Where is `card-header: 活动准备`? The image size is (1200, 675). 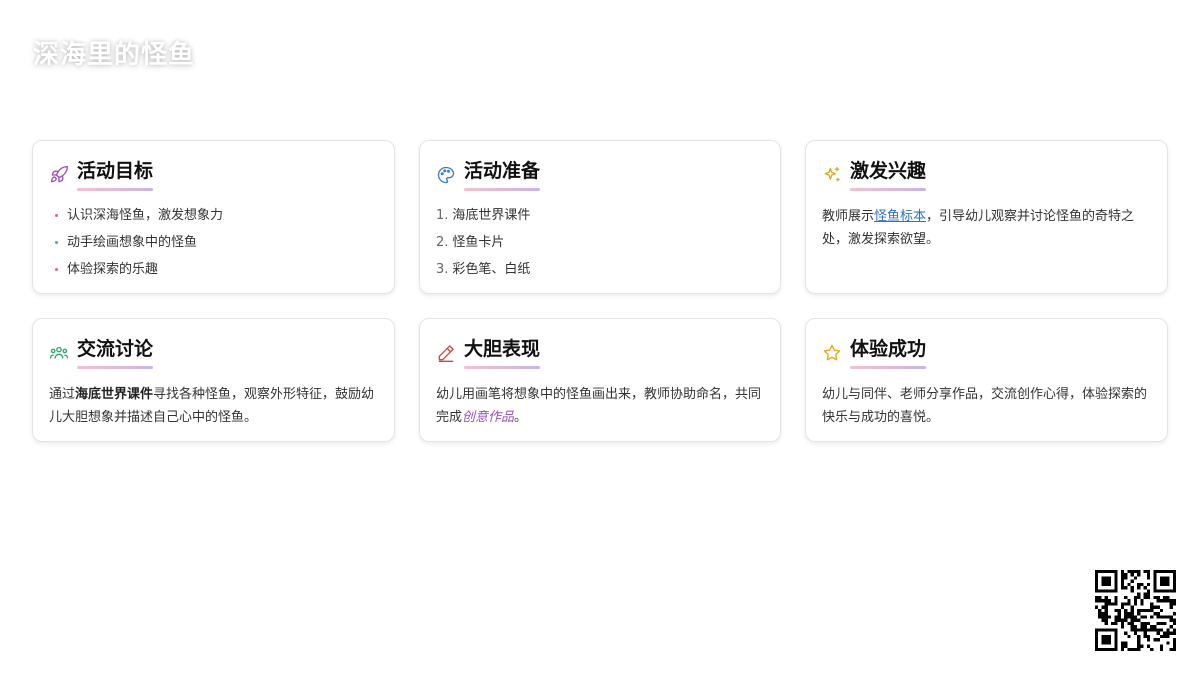
card-header: 活动准备 is located at coordinates (600, 176).